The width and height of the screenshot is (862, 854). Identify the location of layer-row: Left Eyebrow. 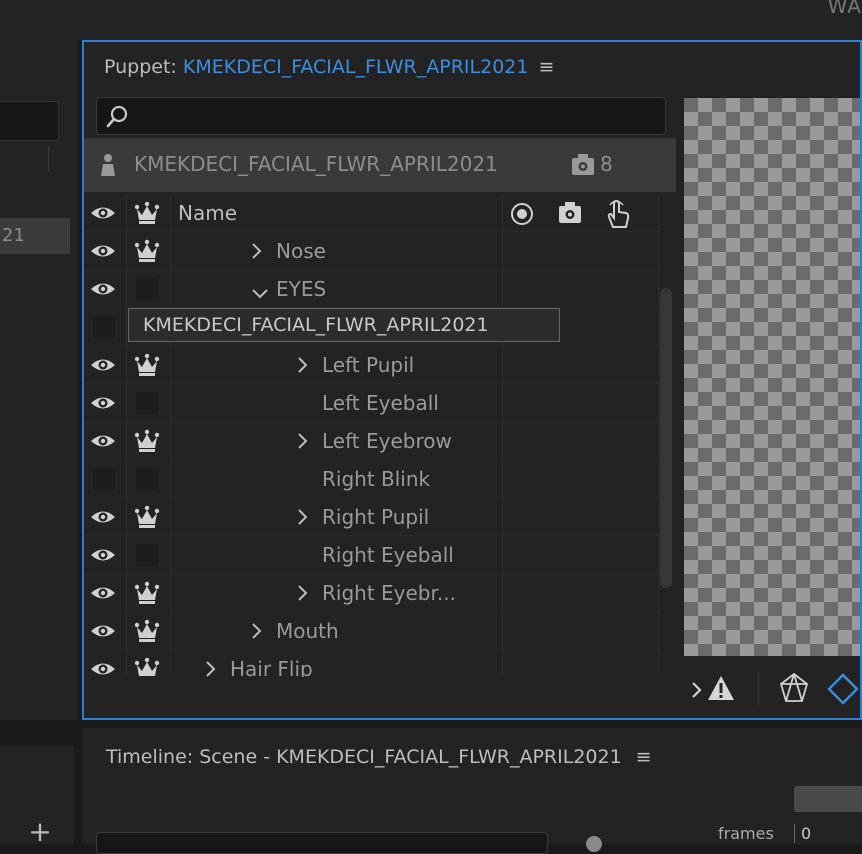
(372, 441).